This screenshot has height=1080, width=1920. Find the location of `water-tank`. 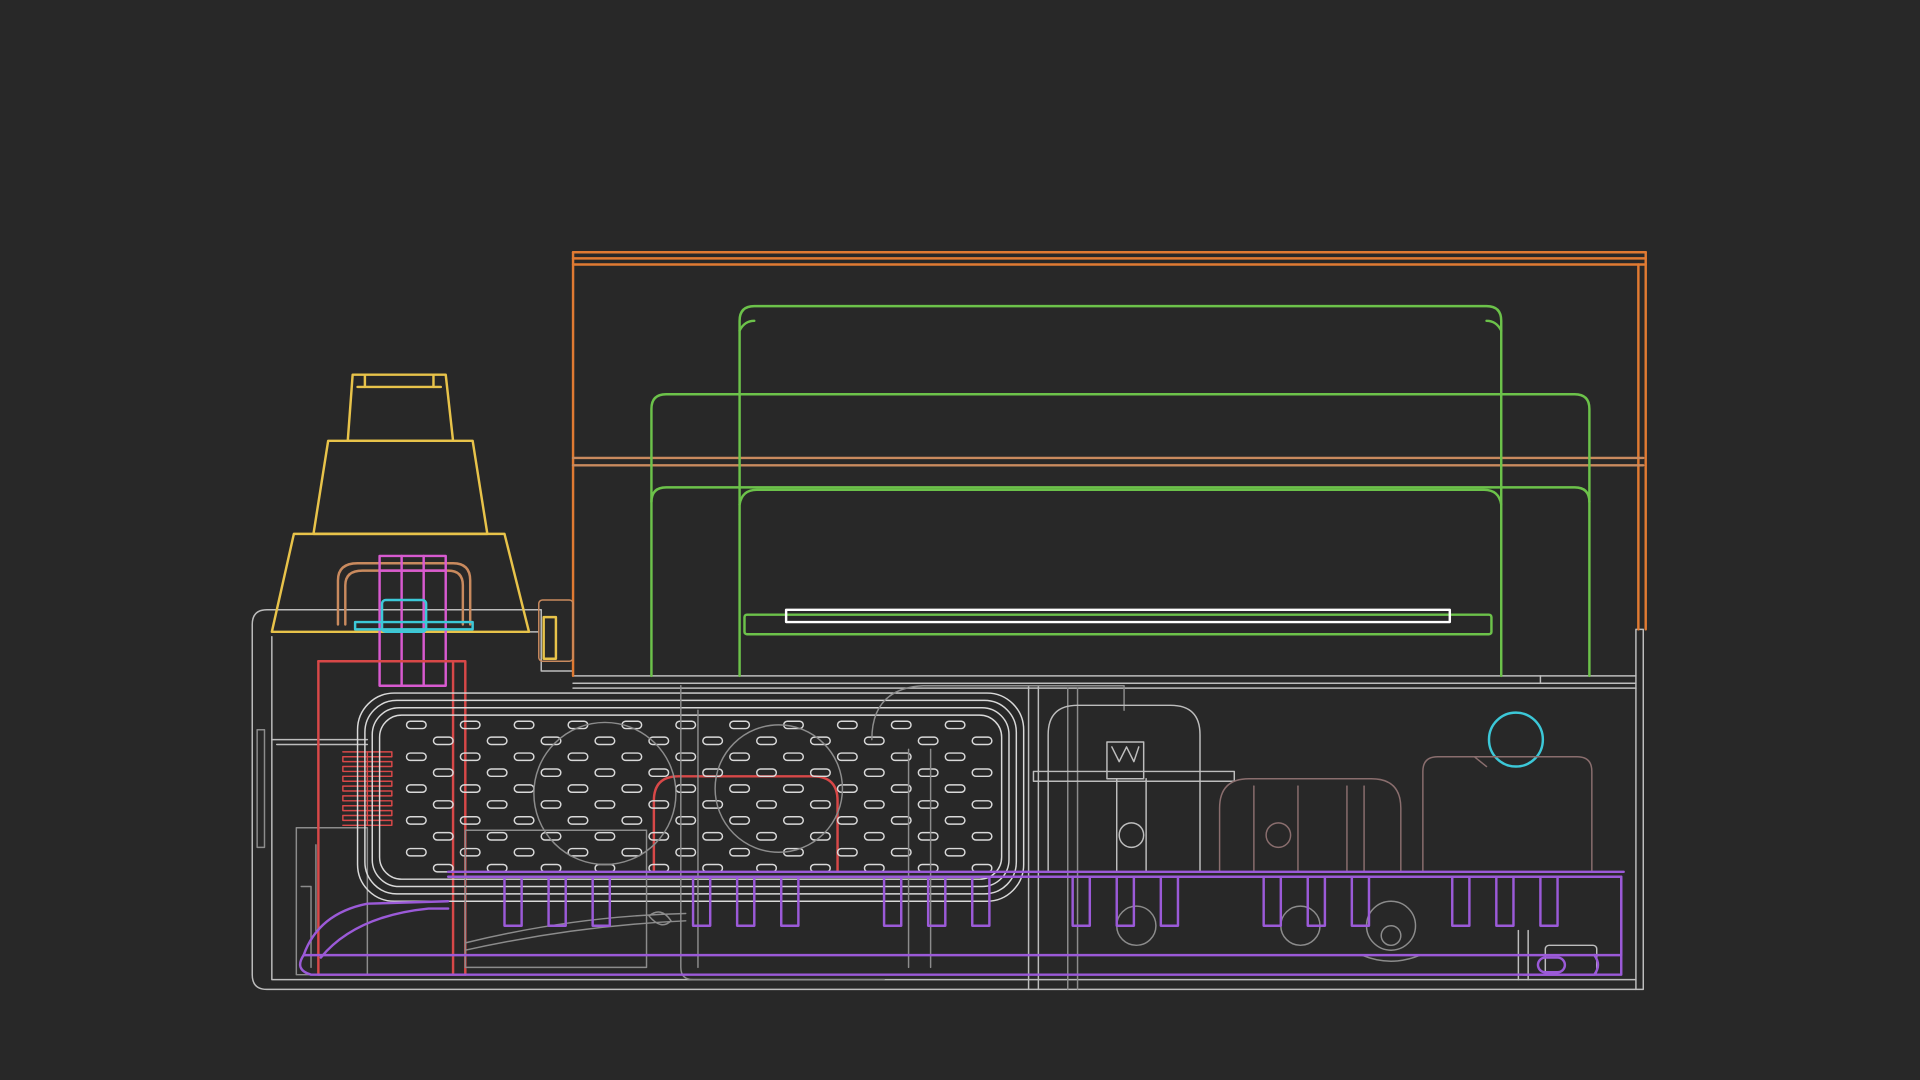

water-tank is located at coordinates (690, 797).